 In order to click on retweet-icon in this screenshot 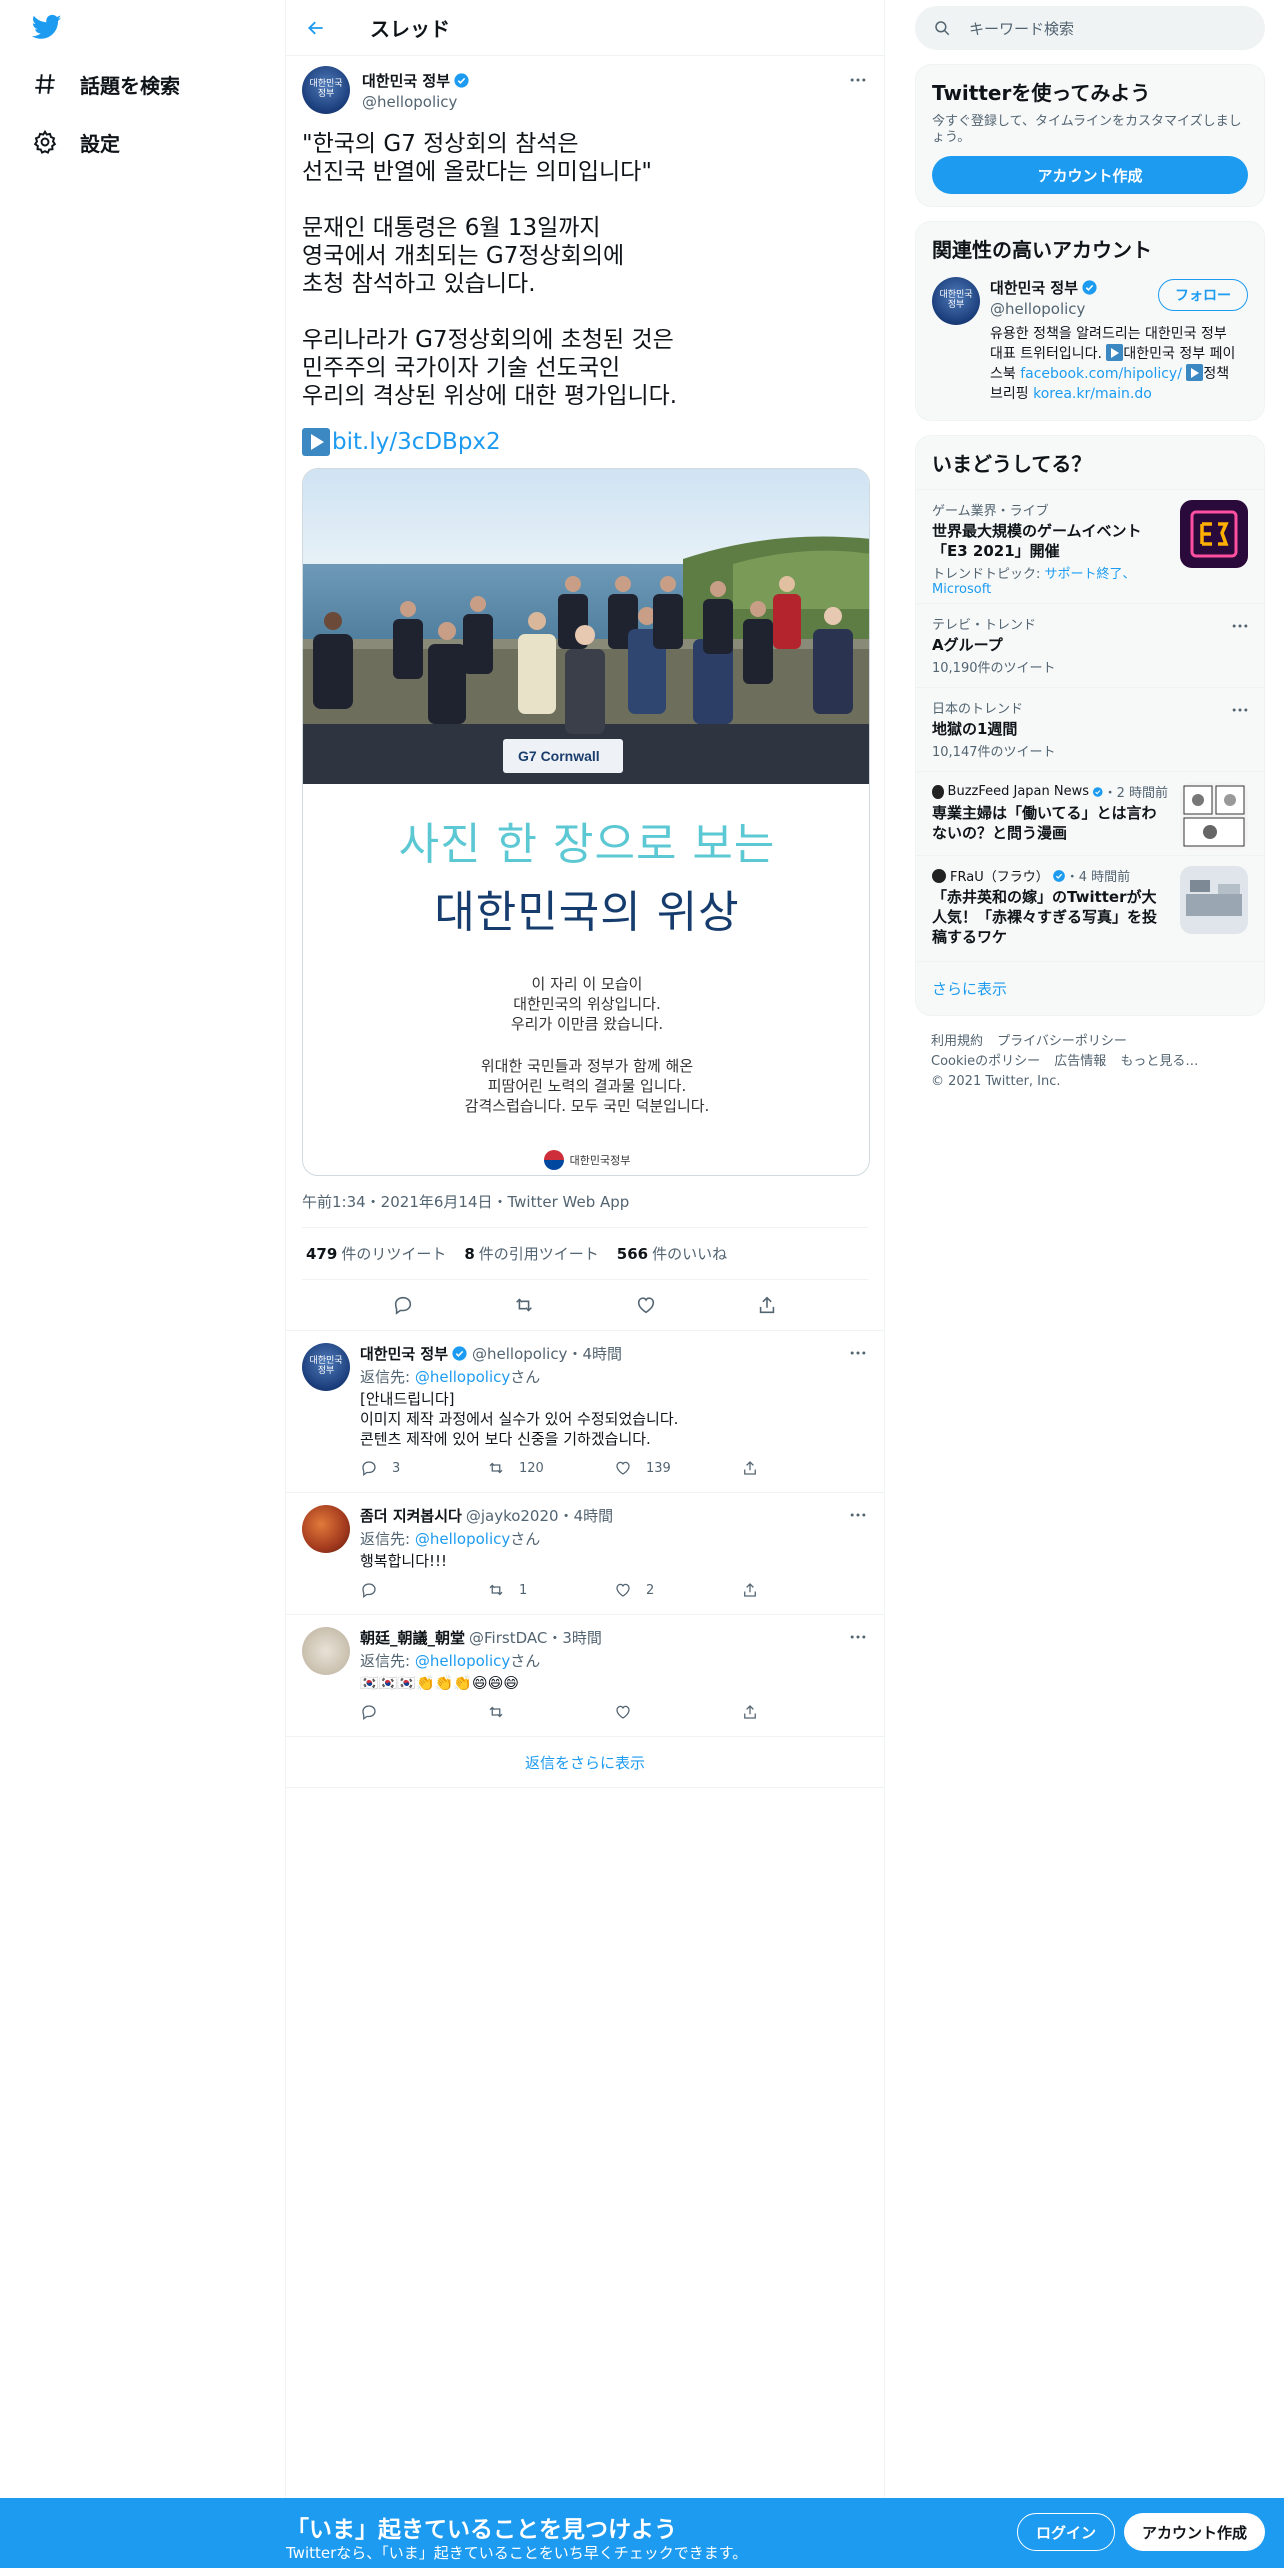, I will do `click(524, 1305)`.